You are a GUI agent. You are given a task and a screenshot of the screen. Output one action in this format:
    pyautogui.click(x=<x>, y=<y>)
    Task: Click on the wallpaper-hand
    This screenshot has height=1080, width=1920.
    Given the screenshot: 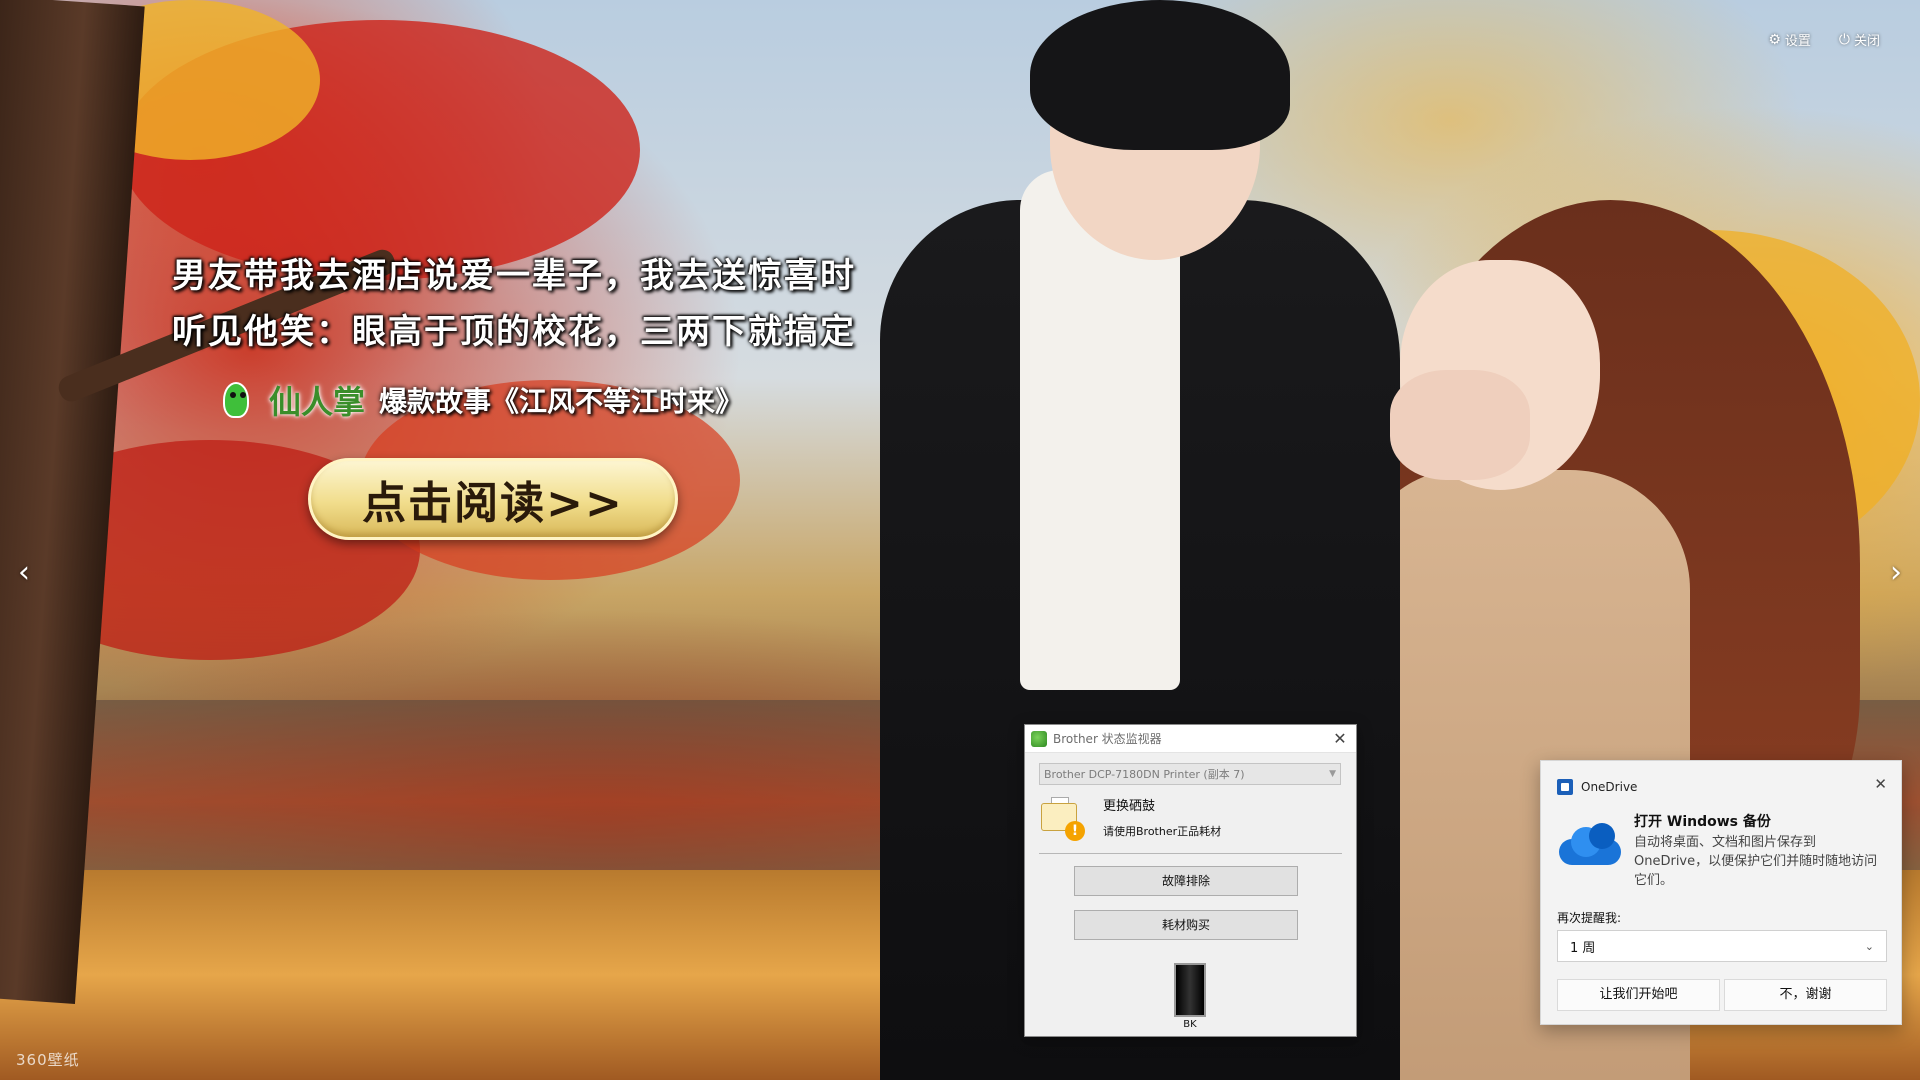 What is the action you would take?
    pyautogui.click(x=1460, y=425)
    